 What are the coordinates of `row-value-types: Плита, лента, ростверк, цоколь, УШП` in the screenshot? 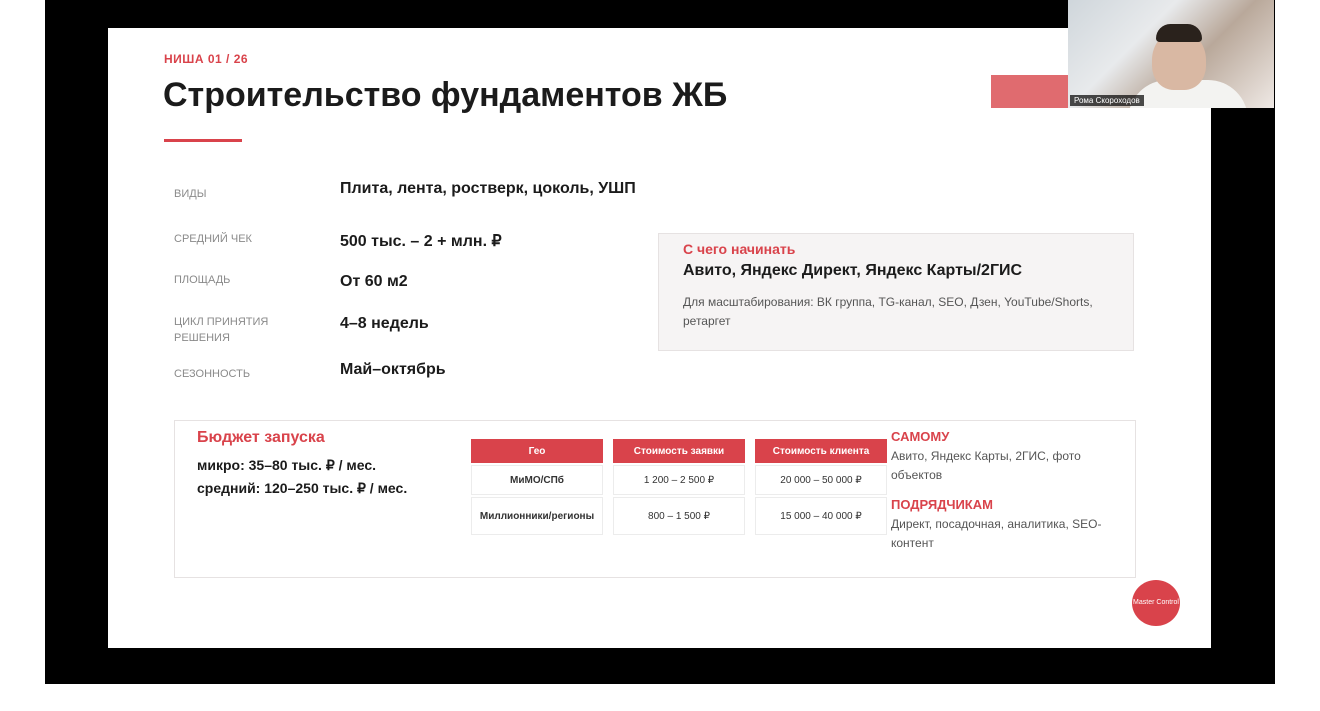 It's located at (488, 188).